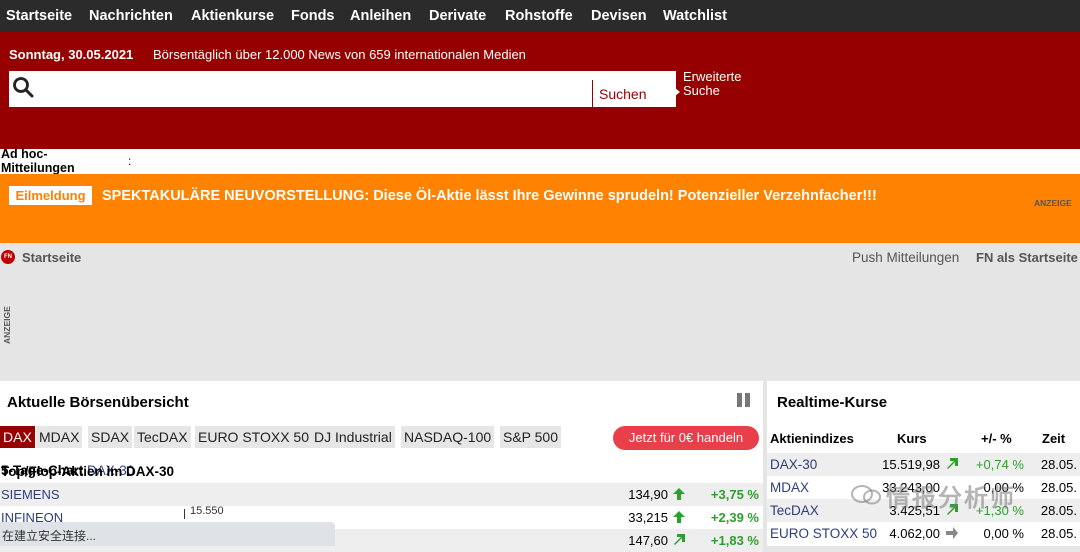  Describe the element at coordinates (110, 437) in the screenshot. I see `tab-sdax: SDAX` at that location.